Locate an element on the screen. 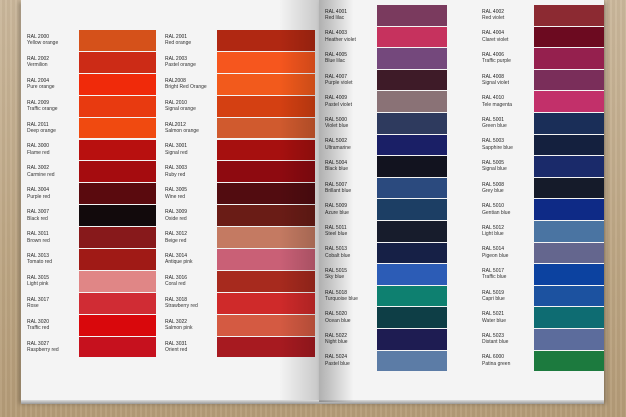 The height and width of the screenshot is (417, 626). chip-label: RAL 5015 Sky blue is located at coordinates (348, 274).